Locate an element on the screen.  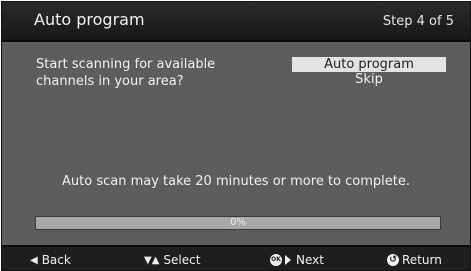
right-triangle-icon is located at coordinates (288, 260).